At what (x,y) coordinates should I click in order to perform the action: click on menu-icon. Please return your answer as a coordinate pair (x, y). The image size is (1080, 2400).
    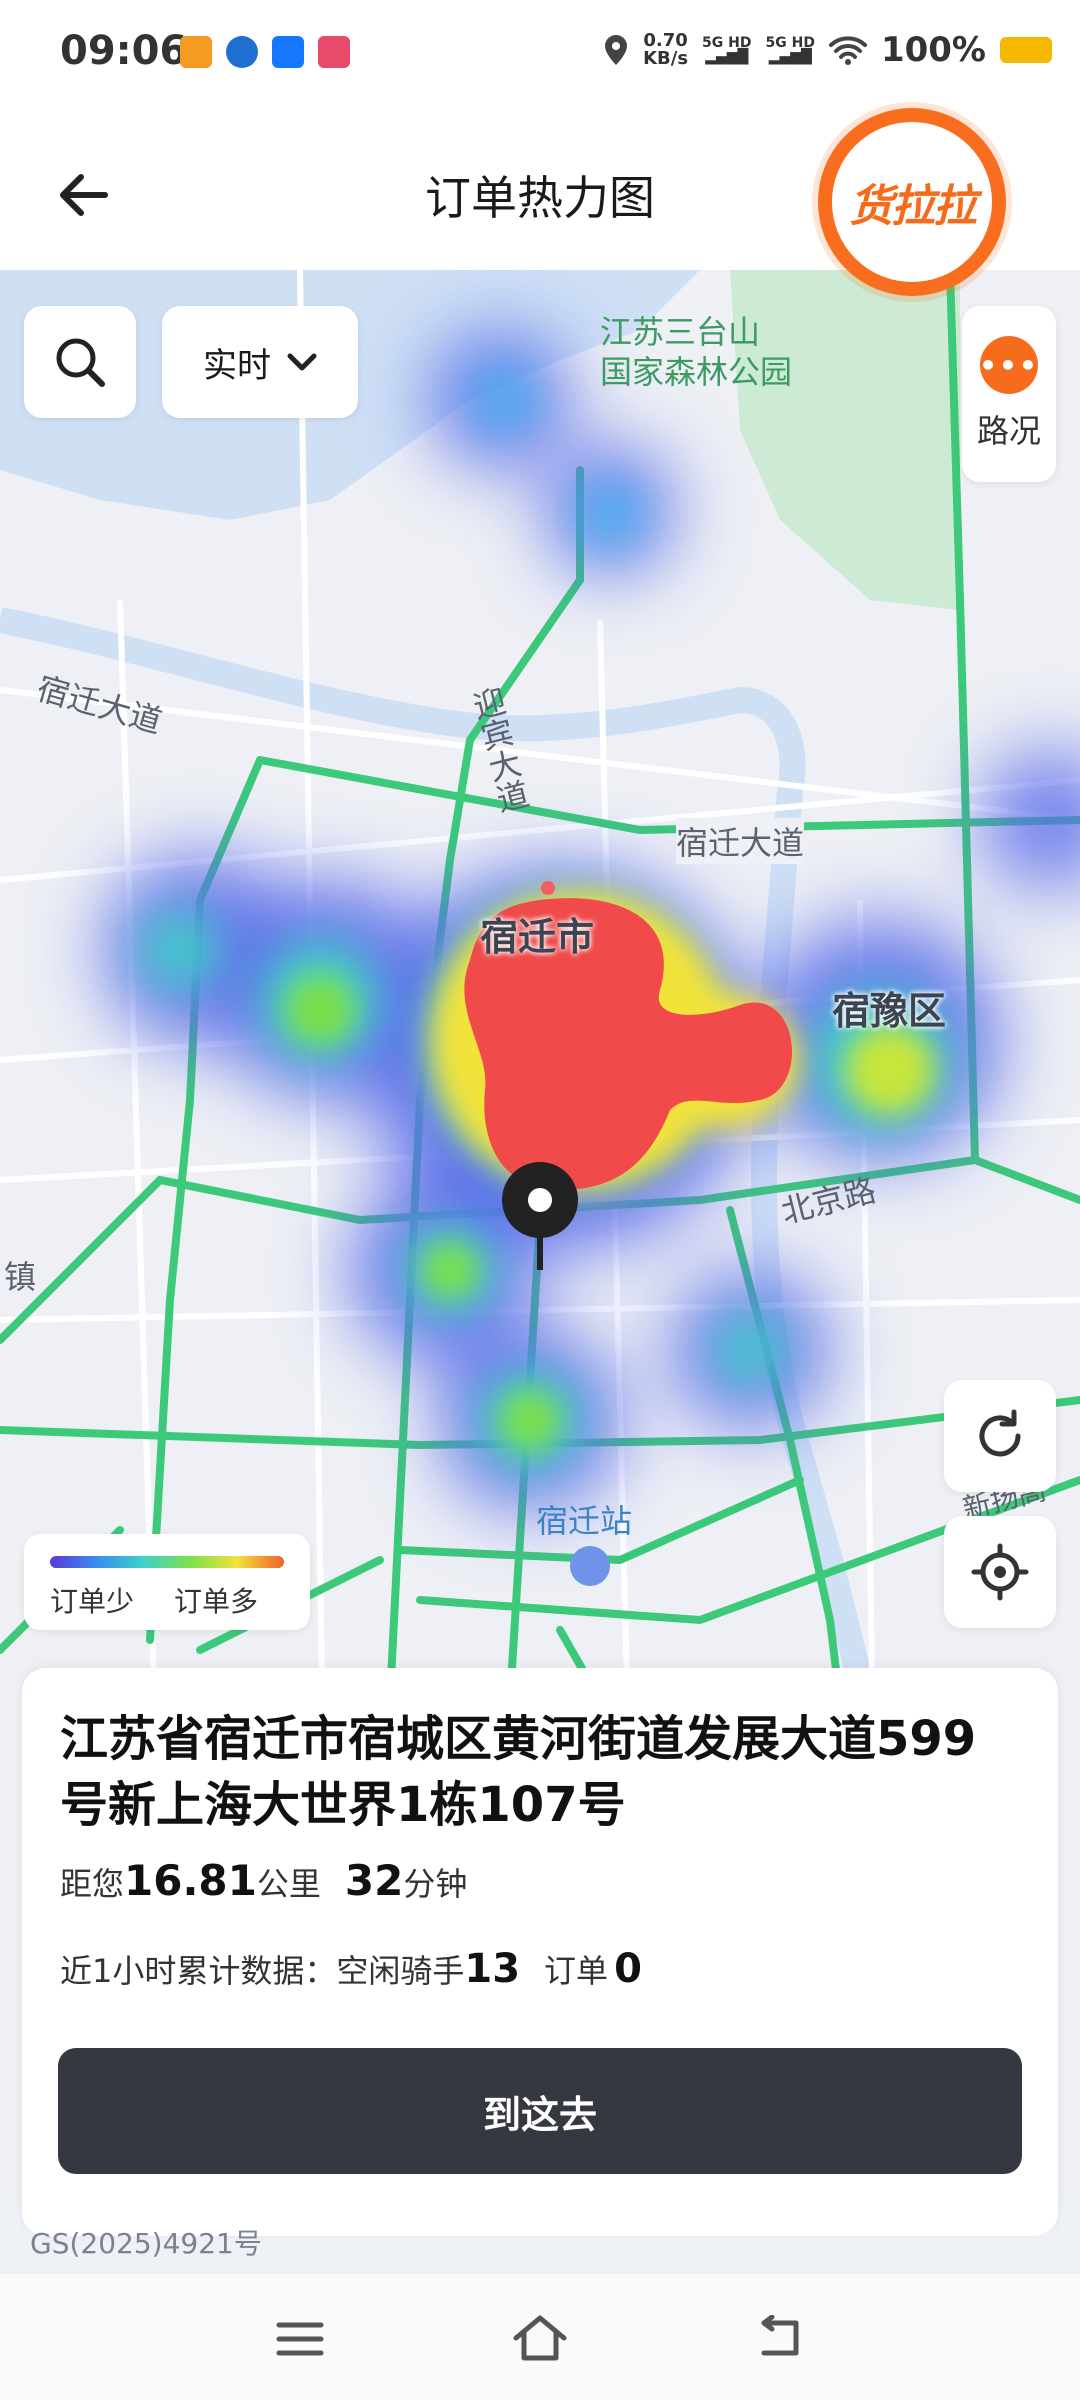
    Looking at the image, I should click on (300, 2339).